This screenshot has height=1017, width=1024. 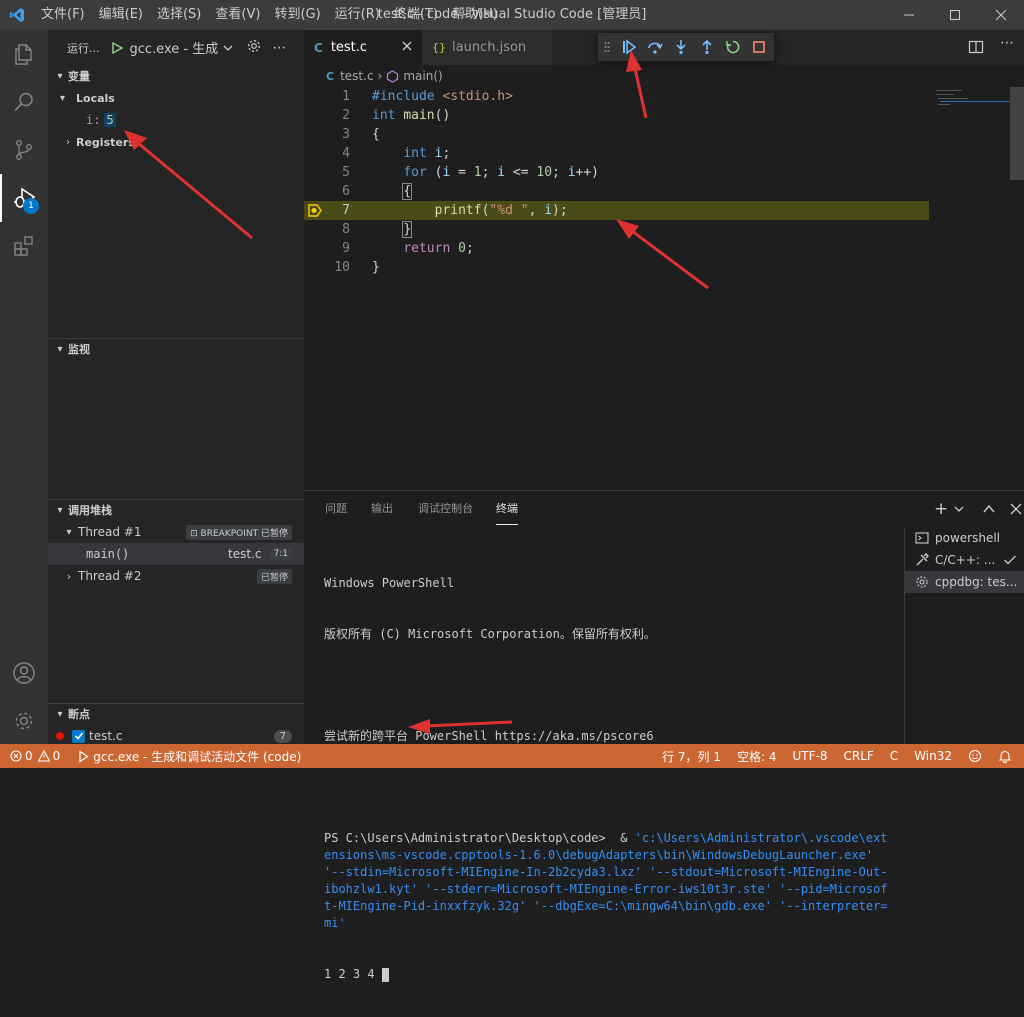 I want to click on step-into-button, so click(x=681, y=47).